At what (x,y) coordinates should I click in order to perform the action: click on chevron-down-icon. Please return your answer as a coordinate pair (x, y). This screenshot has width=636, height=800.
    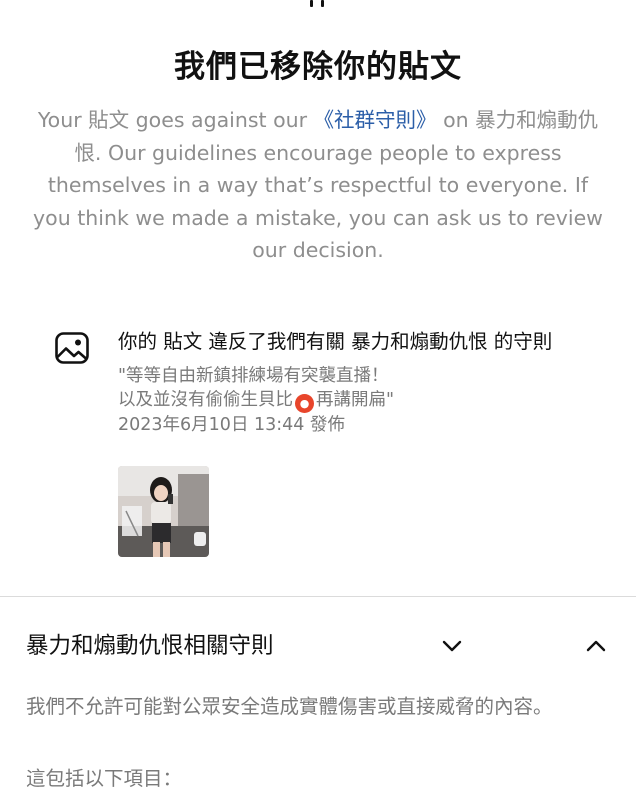
    Looking at the image, I should click on (452, 646).